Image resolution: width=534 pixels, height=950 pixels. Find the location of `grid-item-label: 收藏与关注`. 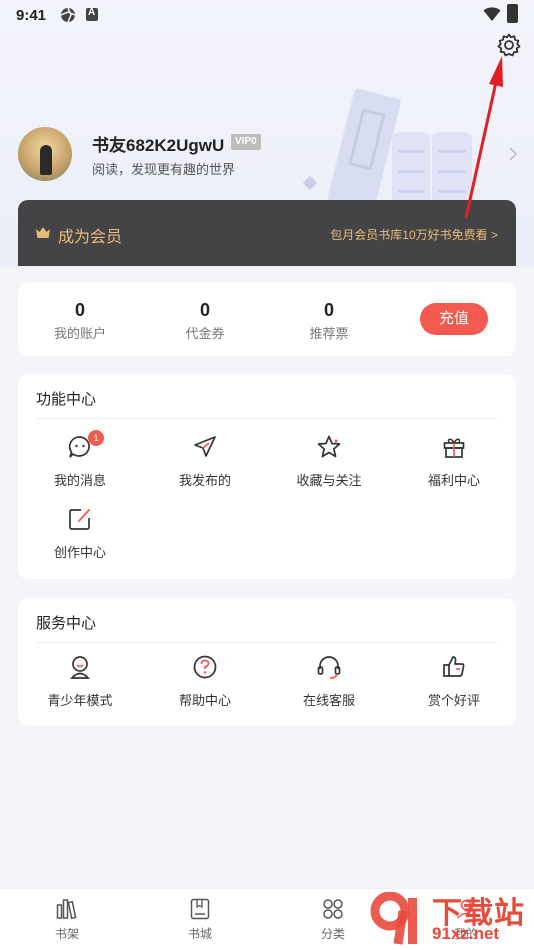

grid-item-label: 收藏与关注 is located at coordinates (329, 480).